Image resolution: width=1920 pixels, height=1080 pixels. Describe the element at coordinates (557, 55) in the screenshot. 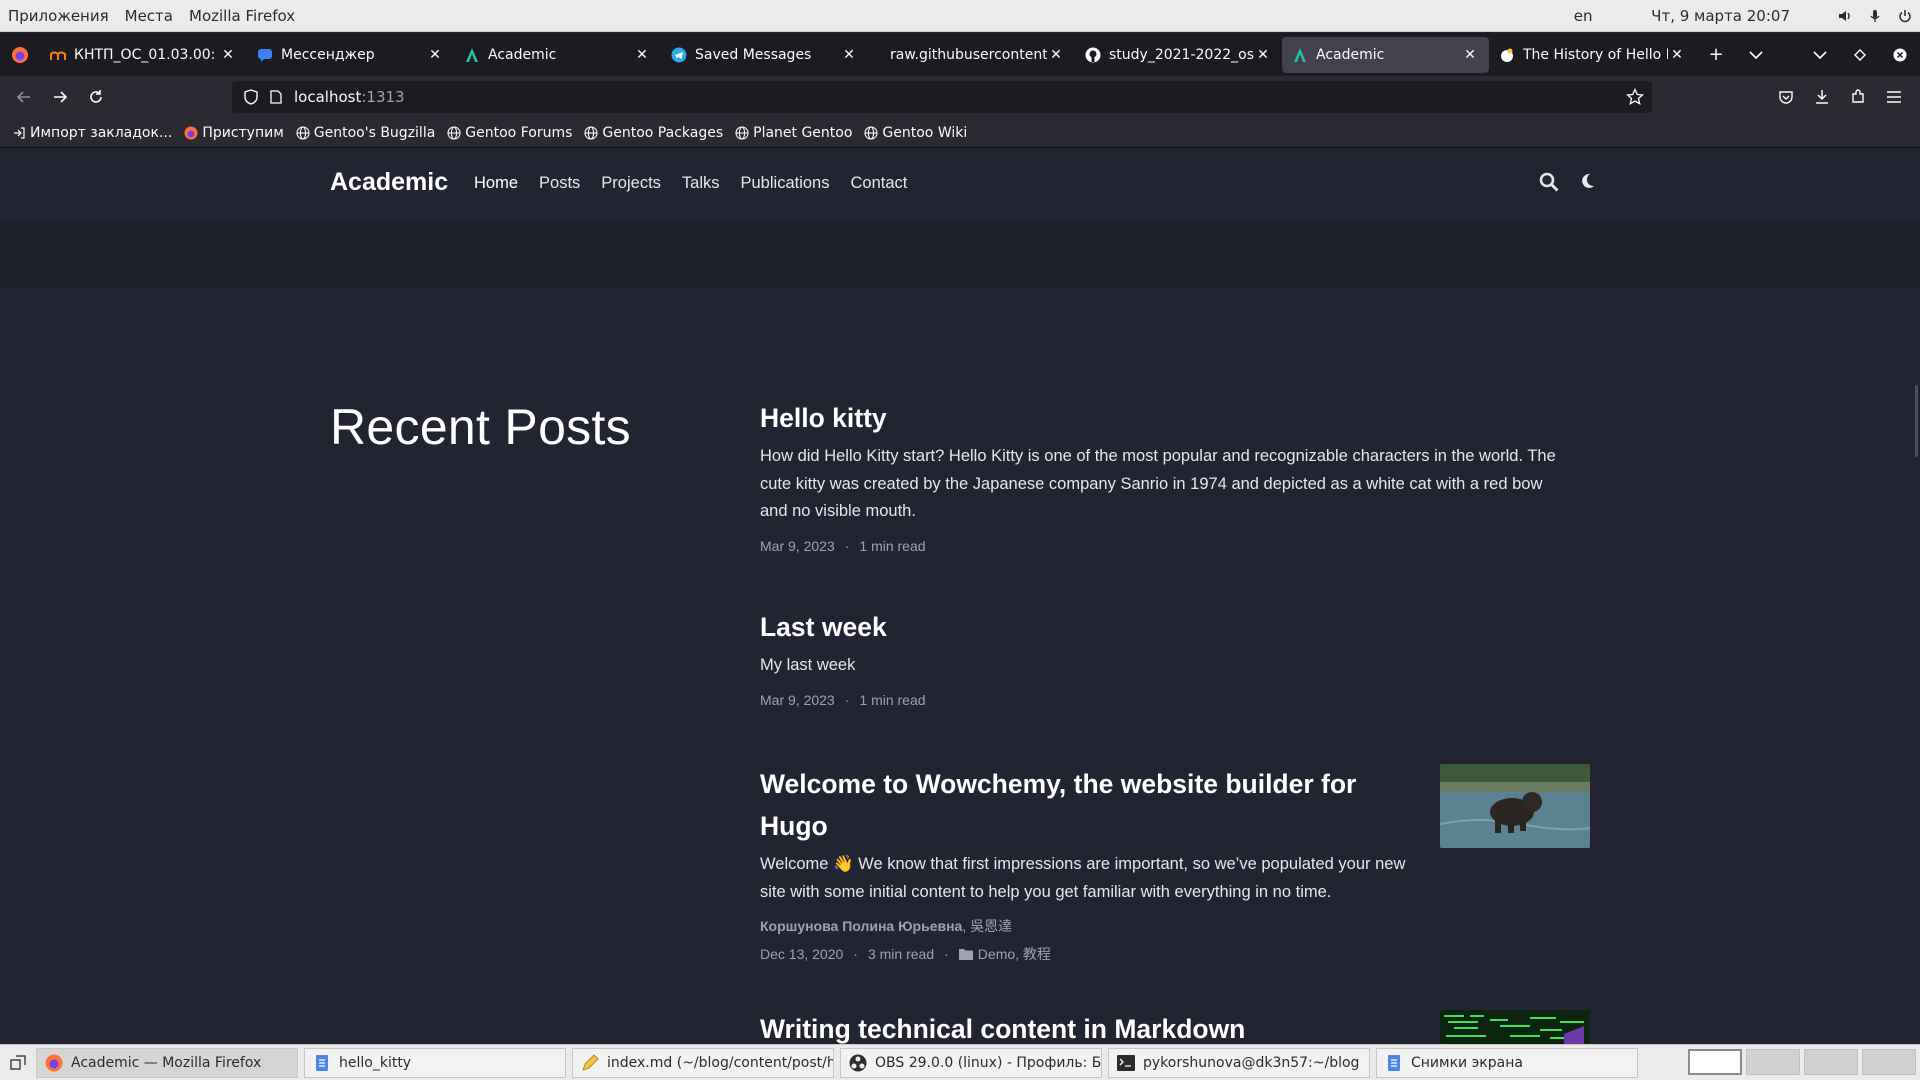

I see `tab-2: Academic ✕` at that location.